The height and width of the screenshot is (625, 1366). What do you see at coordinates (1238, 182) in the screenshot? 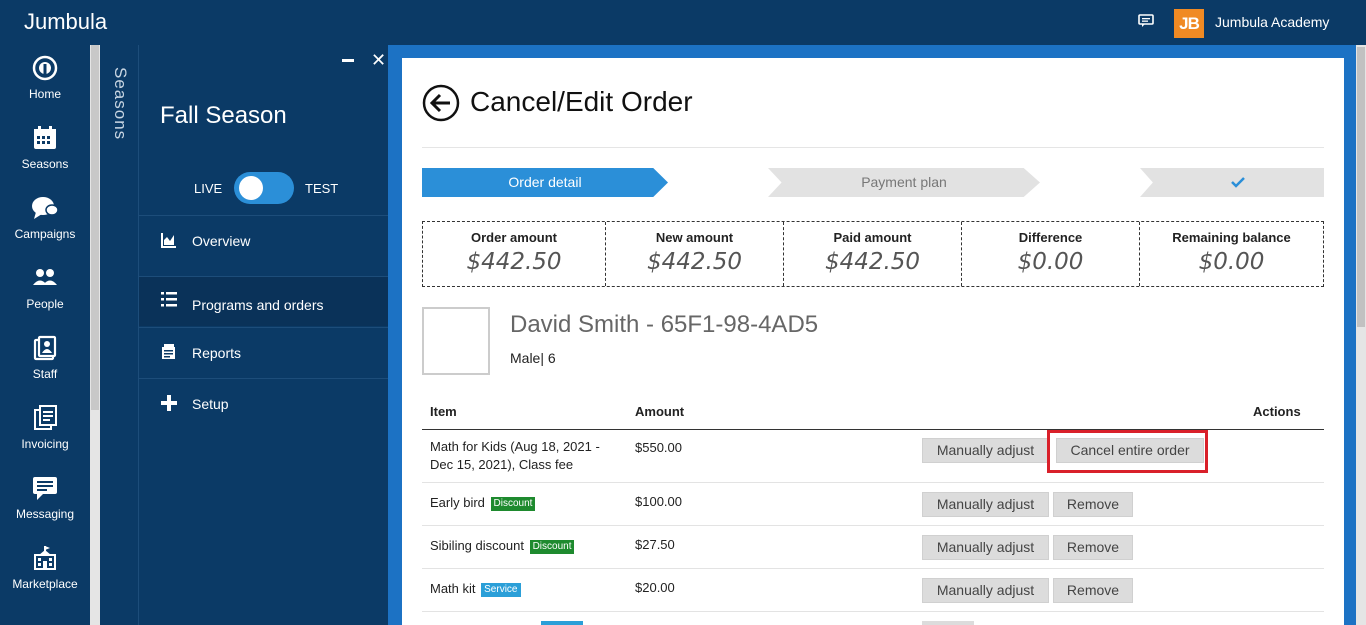
I see `checkmark-icon` at bounding box center [1238, 182].